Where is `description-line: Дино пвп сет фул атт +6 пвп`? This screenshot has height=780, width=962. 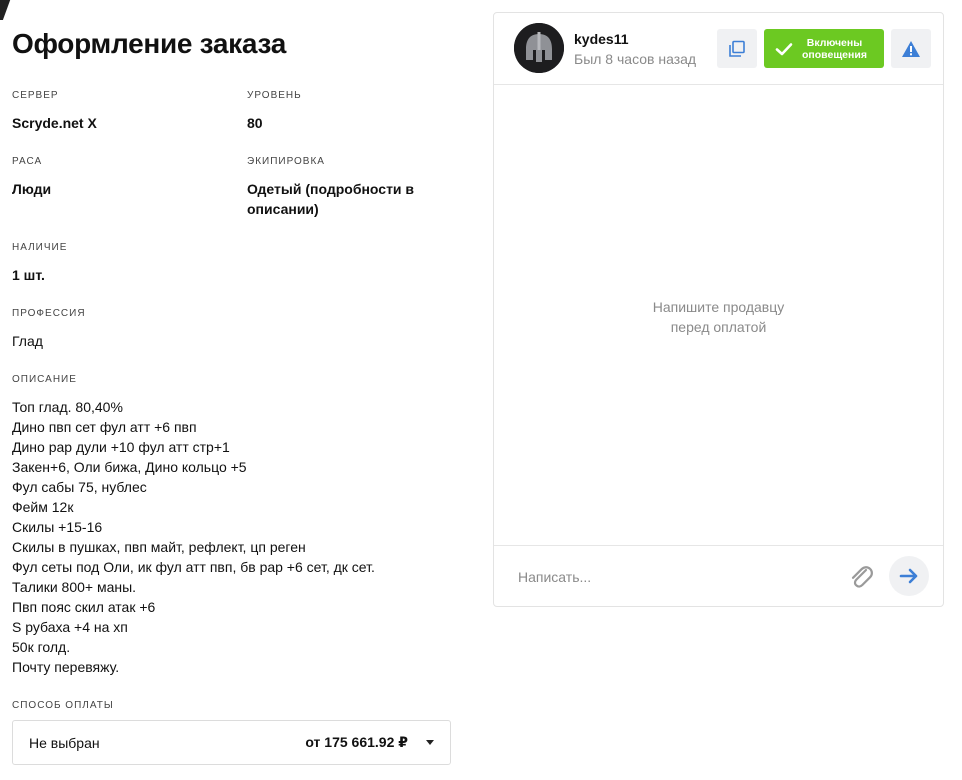
description-line: Дино пвп сет фул атт +6 пвп is located at coordinates (104, 427).